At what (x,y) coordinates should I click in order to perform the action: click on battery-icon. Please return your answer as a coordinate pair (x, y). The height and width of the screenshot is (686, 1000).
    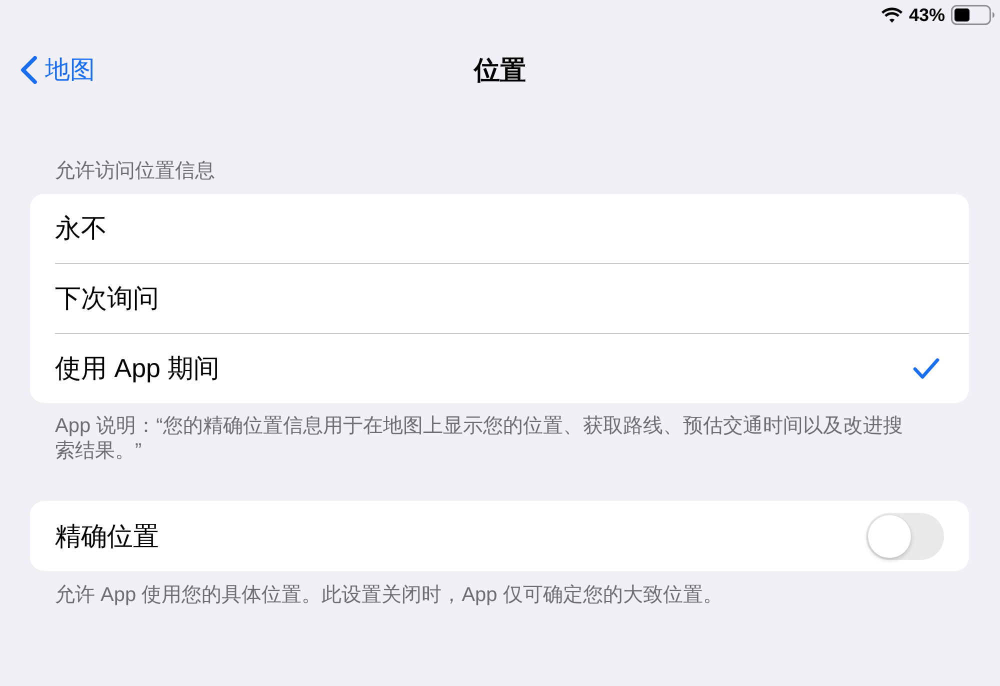
    Looking at the image, I should click on (973, 15).